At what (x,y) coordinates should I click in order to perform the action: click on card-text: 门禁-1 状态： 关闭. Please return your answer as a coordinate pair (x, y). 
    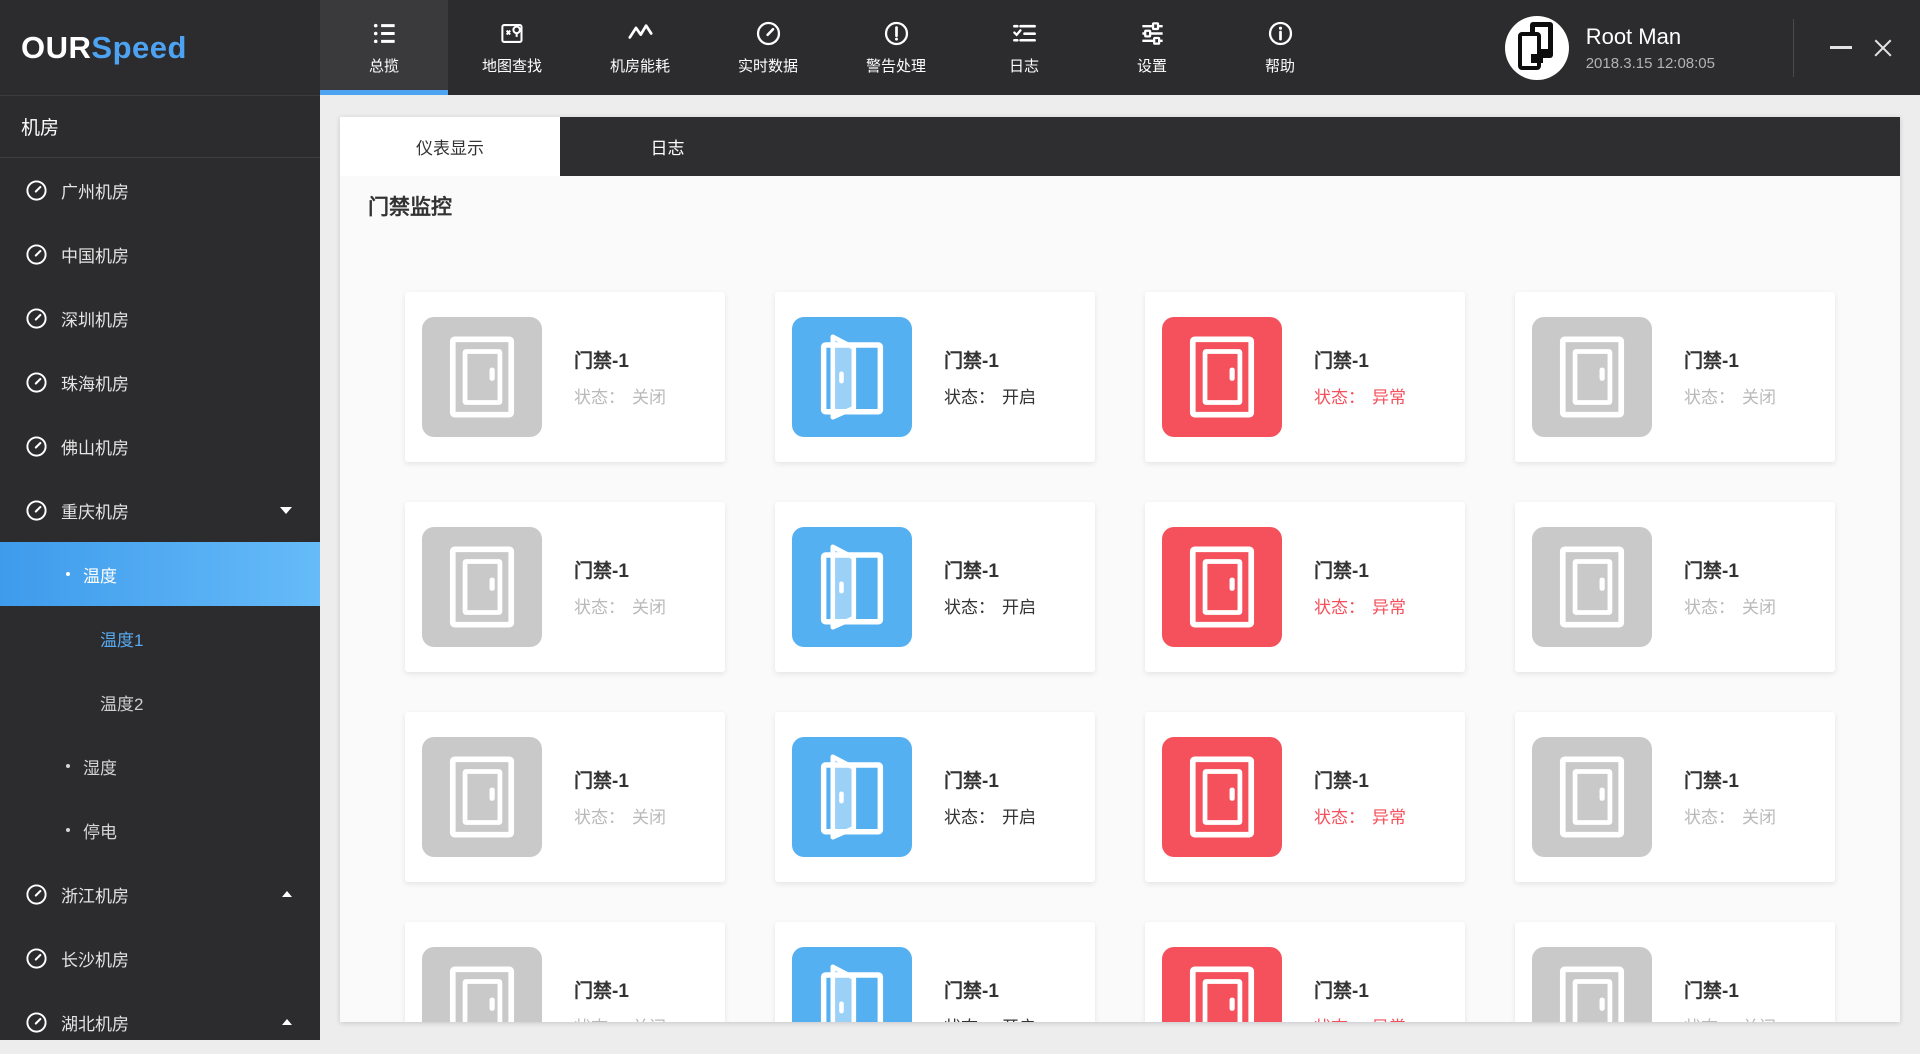
    Looking at the image, I should click on (1730, 797).